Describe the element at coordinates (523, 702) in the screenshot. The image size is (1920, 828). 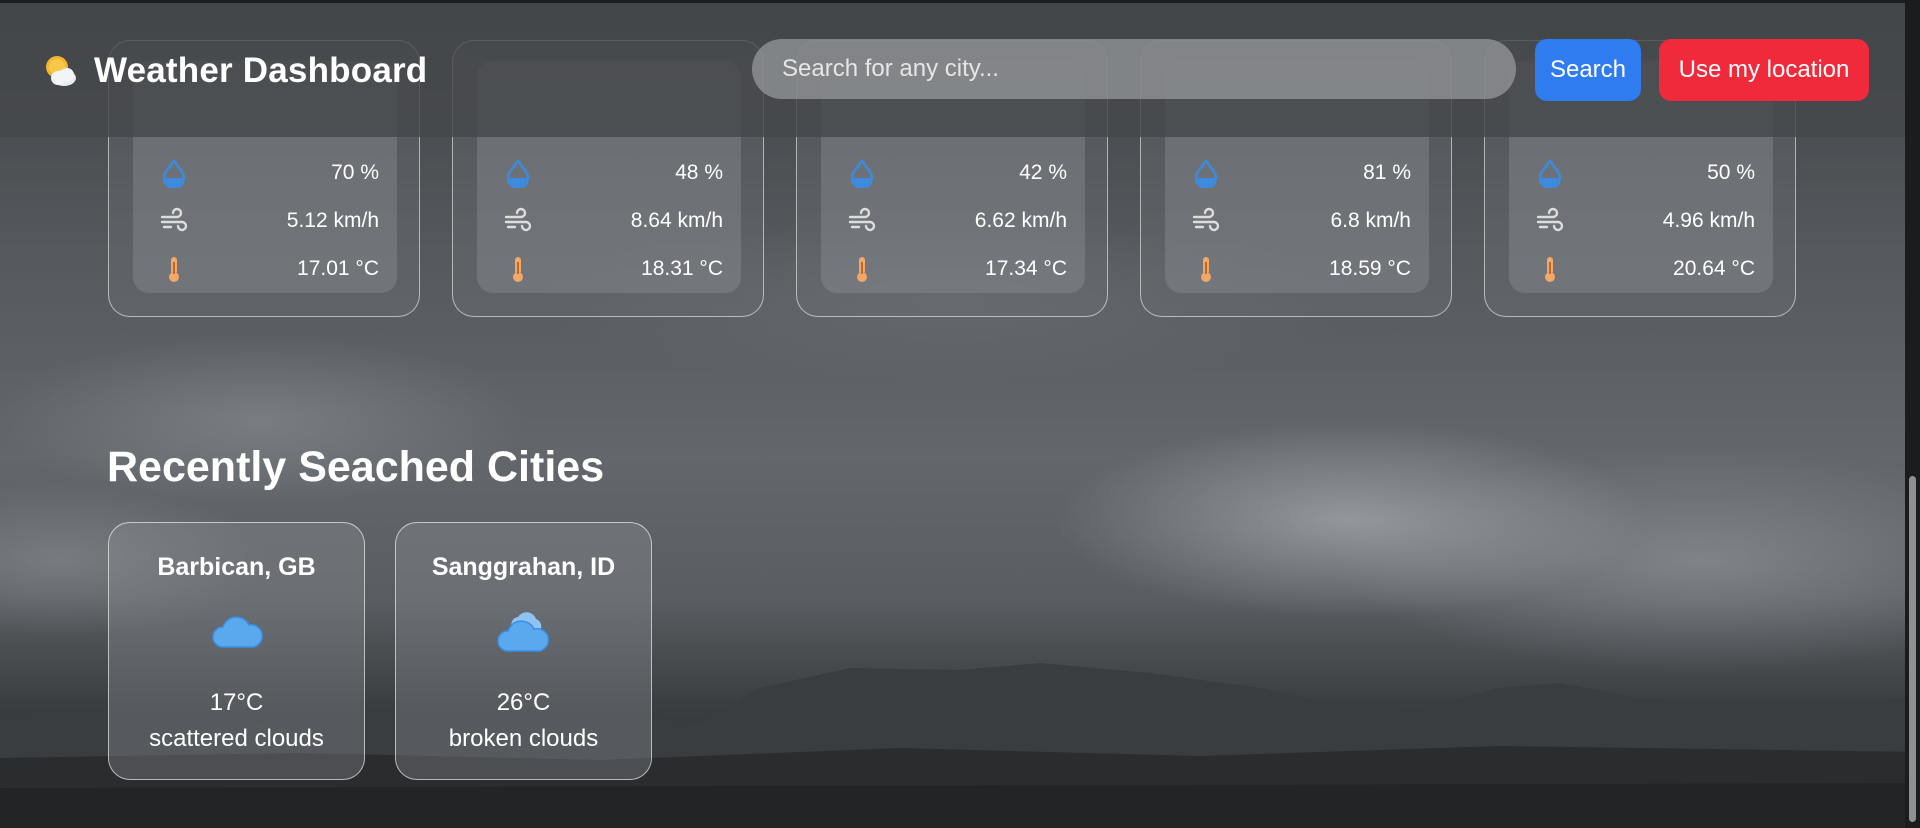
I see `city-temperature: 26°C` at that location.